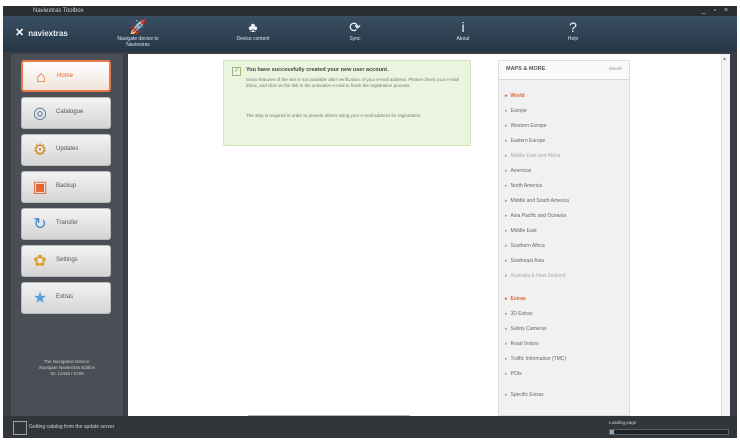  Describe the element at coordinates (669, 432) in the screenshot. I see `progress-bar` at that location.